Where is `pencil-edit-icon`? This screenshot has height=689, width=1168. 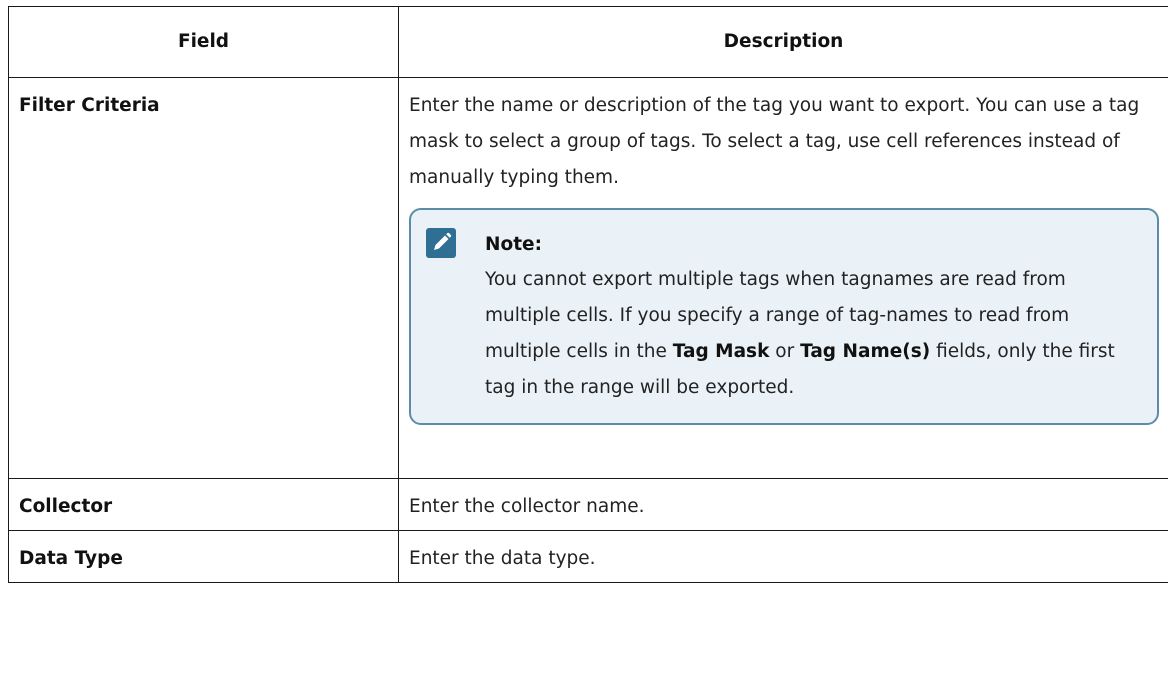
pencil-edit-icon is located at coordinates (441, 243).